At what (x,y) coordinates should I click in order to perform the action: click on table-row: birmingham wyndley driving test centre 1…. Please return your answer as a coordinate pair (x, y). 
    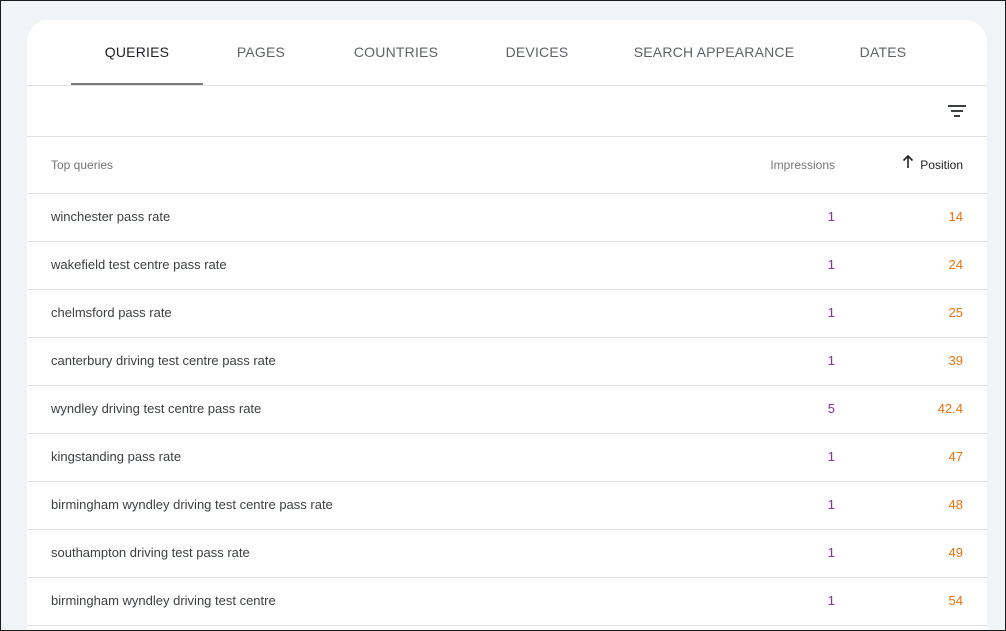
    Looking at the image, I should click on (507, 602).